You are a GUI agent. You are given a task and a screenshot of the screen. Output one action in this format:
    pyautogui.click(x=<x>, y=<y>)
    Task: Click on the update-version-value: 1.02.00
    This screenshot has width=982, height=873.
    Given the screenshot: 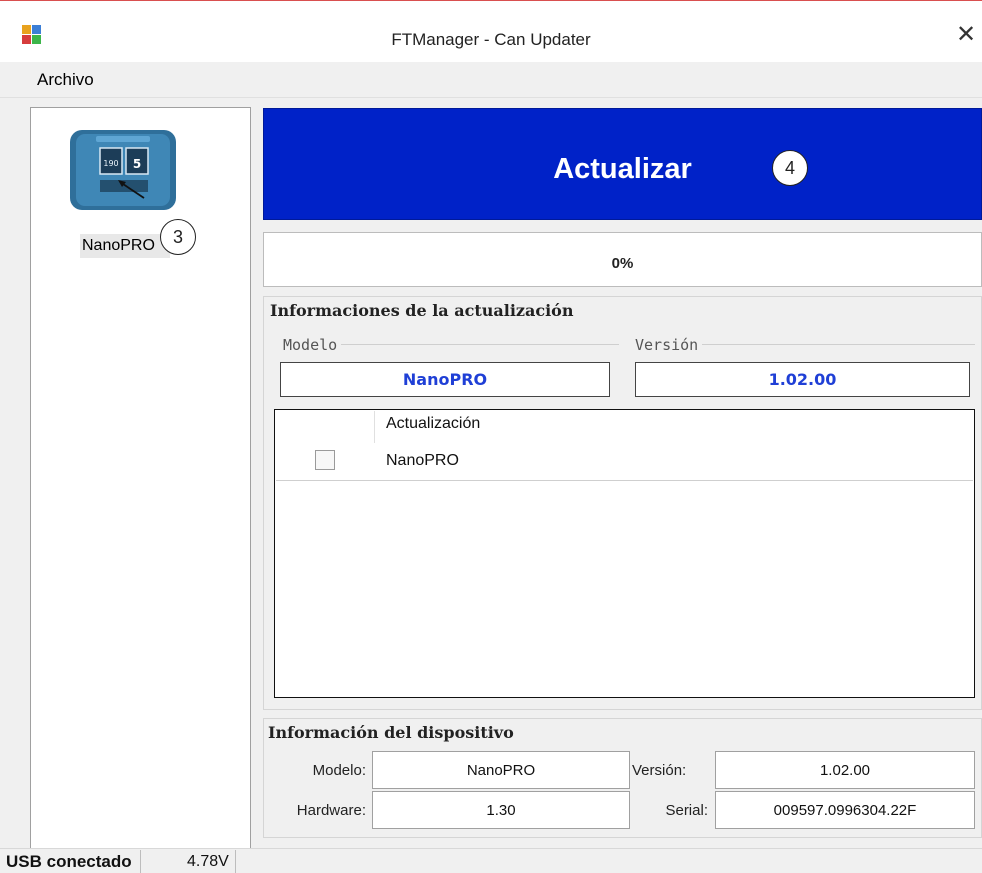 What is the action you would take?
    pyautogui.click(x=802, y=379)
    